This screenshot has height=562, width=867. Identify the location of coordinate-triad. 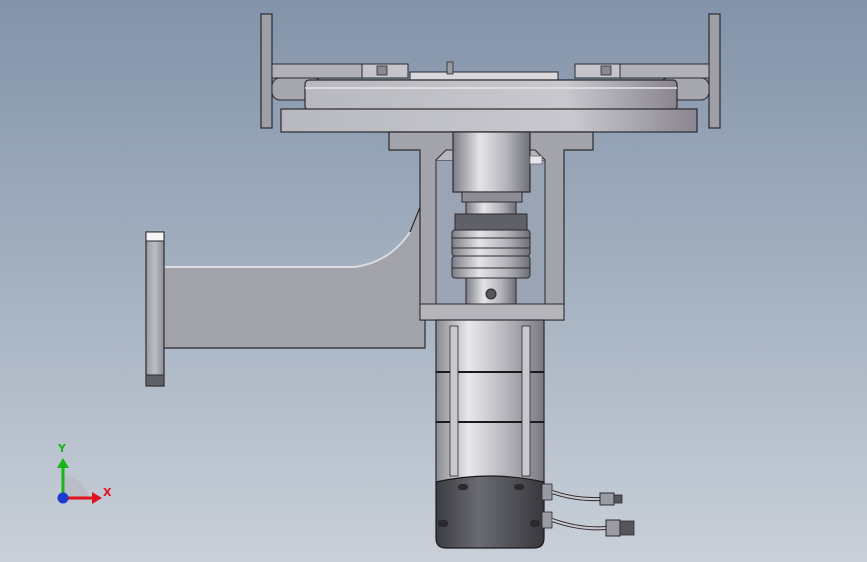
(79, 481).